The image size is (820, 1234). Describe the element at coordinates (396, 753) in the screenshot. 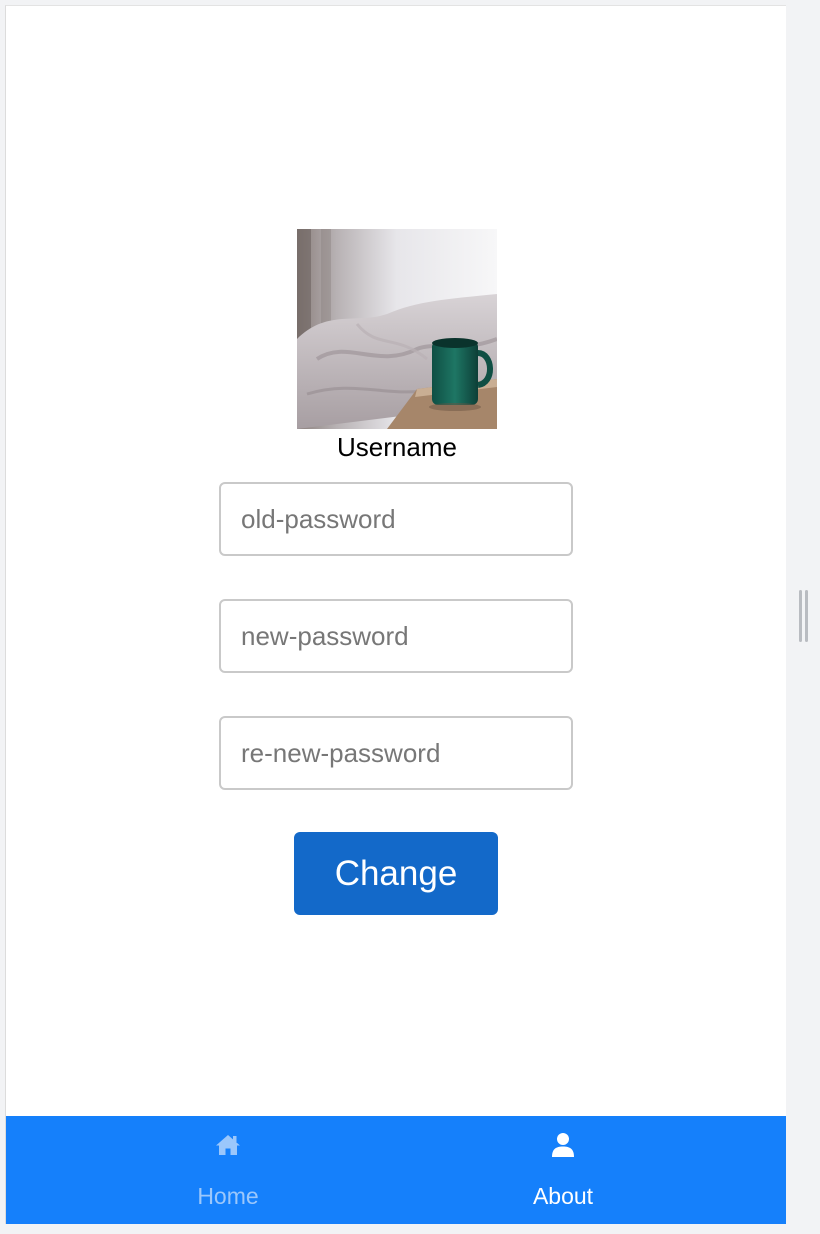

I see `re-new-password-field` at that location.